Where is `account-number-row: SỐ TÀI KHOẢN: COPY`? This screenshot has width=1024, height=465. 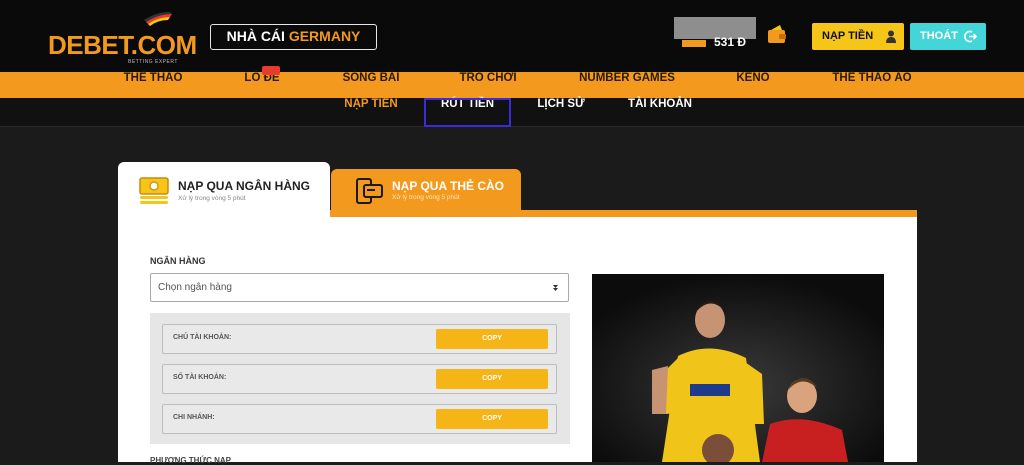
account-number-row: SỐ TÀI KHOẢN: COPY is located at coordinates (359, 379).